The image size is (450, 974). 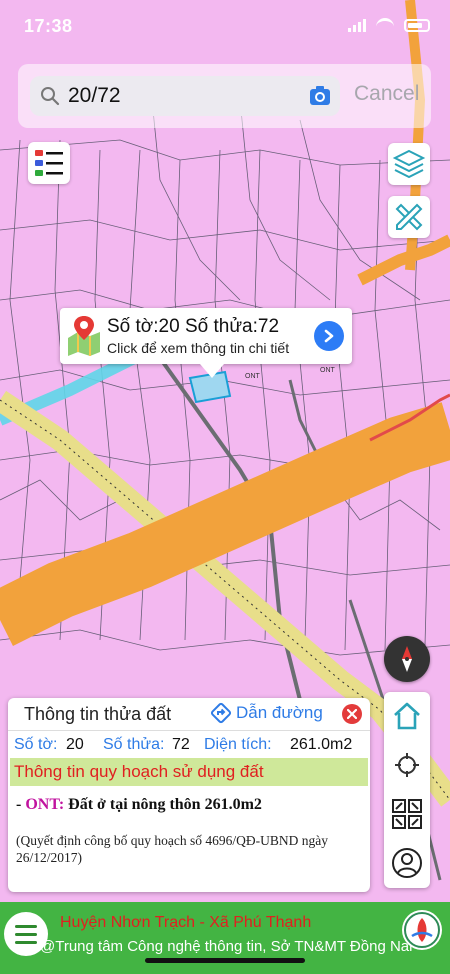 I want to click on directions-label: Dẫn đường, so click(x=279, y=712).